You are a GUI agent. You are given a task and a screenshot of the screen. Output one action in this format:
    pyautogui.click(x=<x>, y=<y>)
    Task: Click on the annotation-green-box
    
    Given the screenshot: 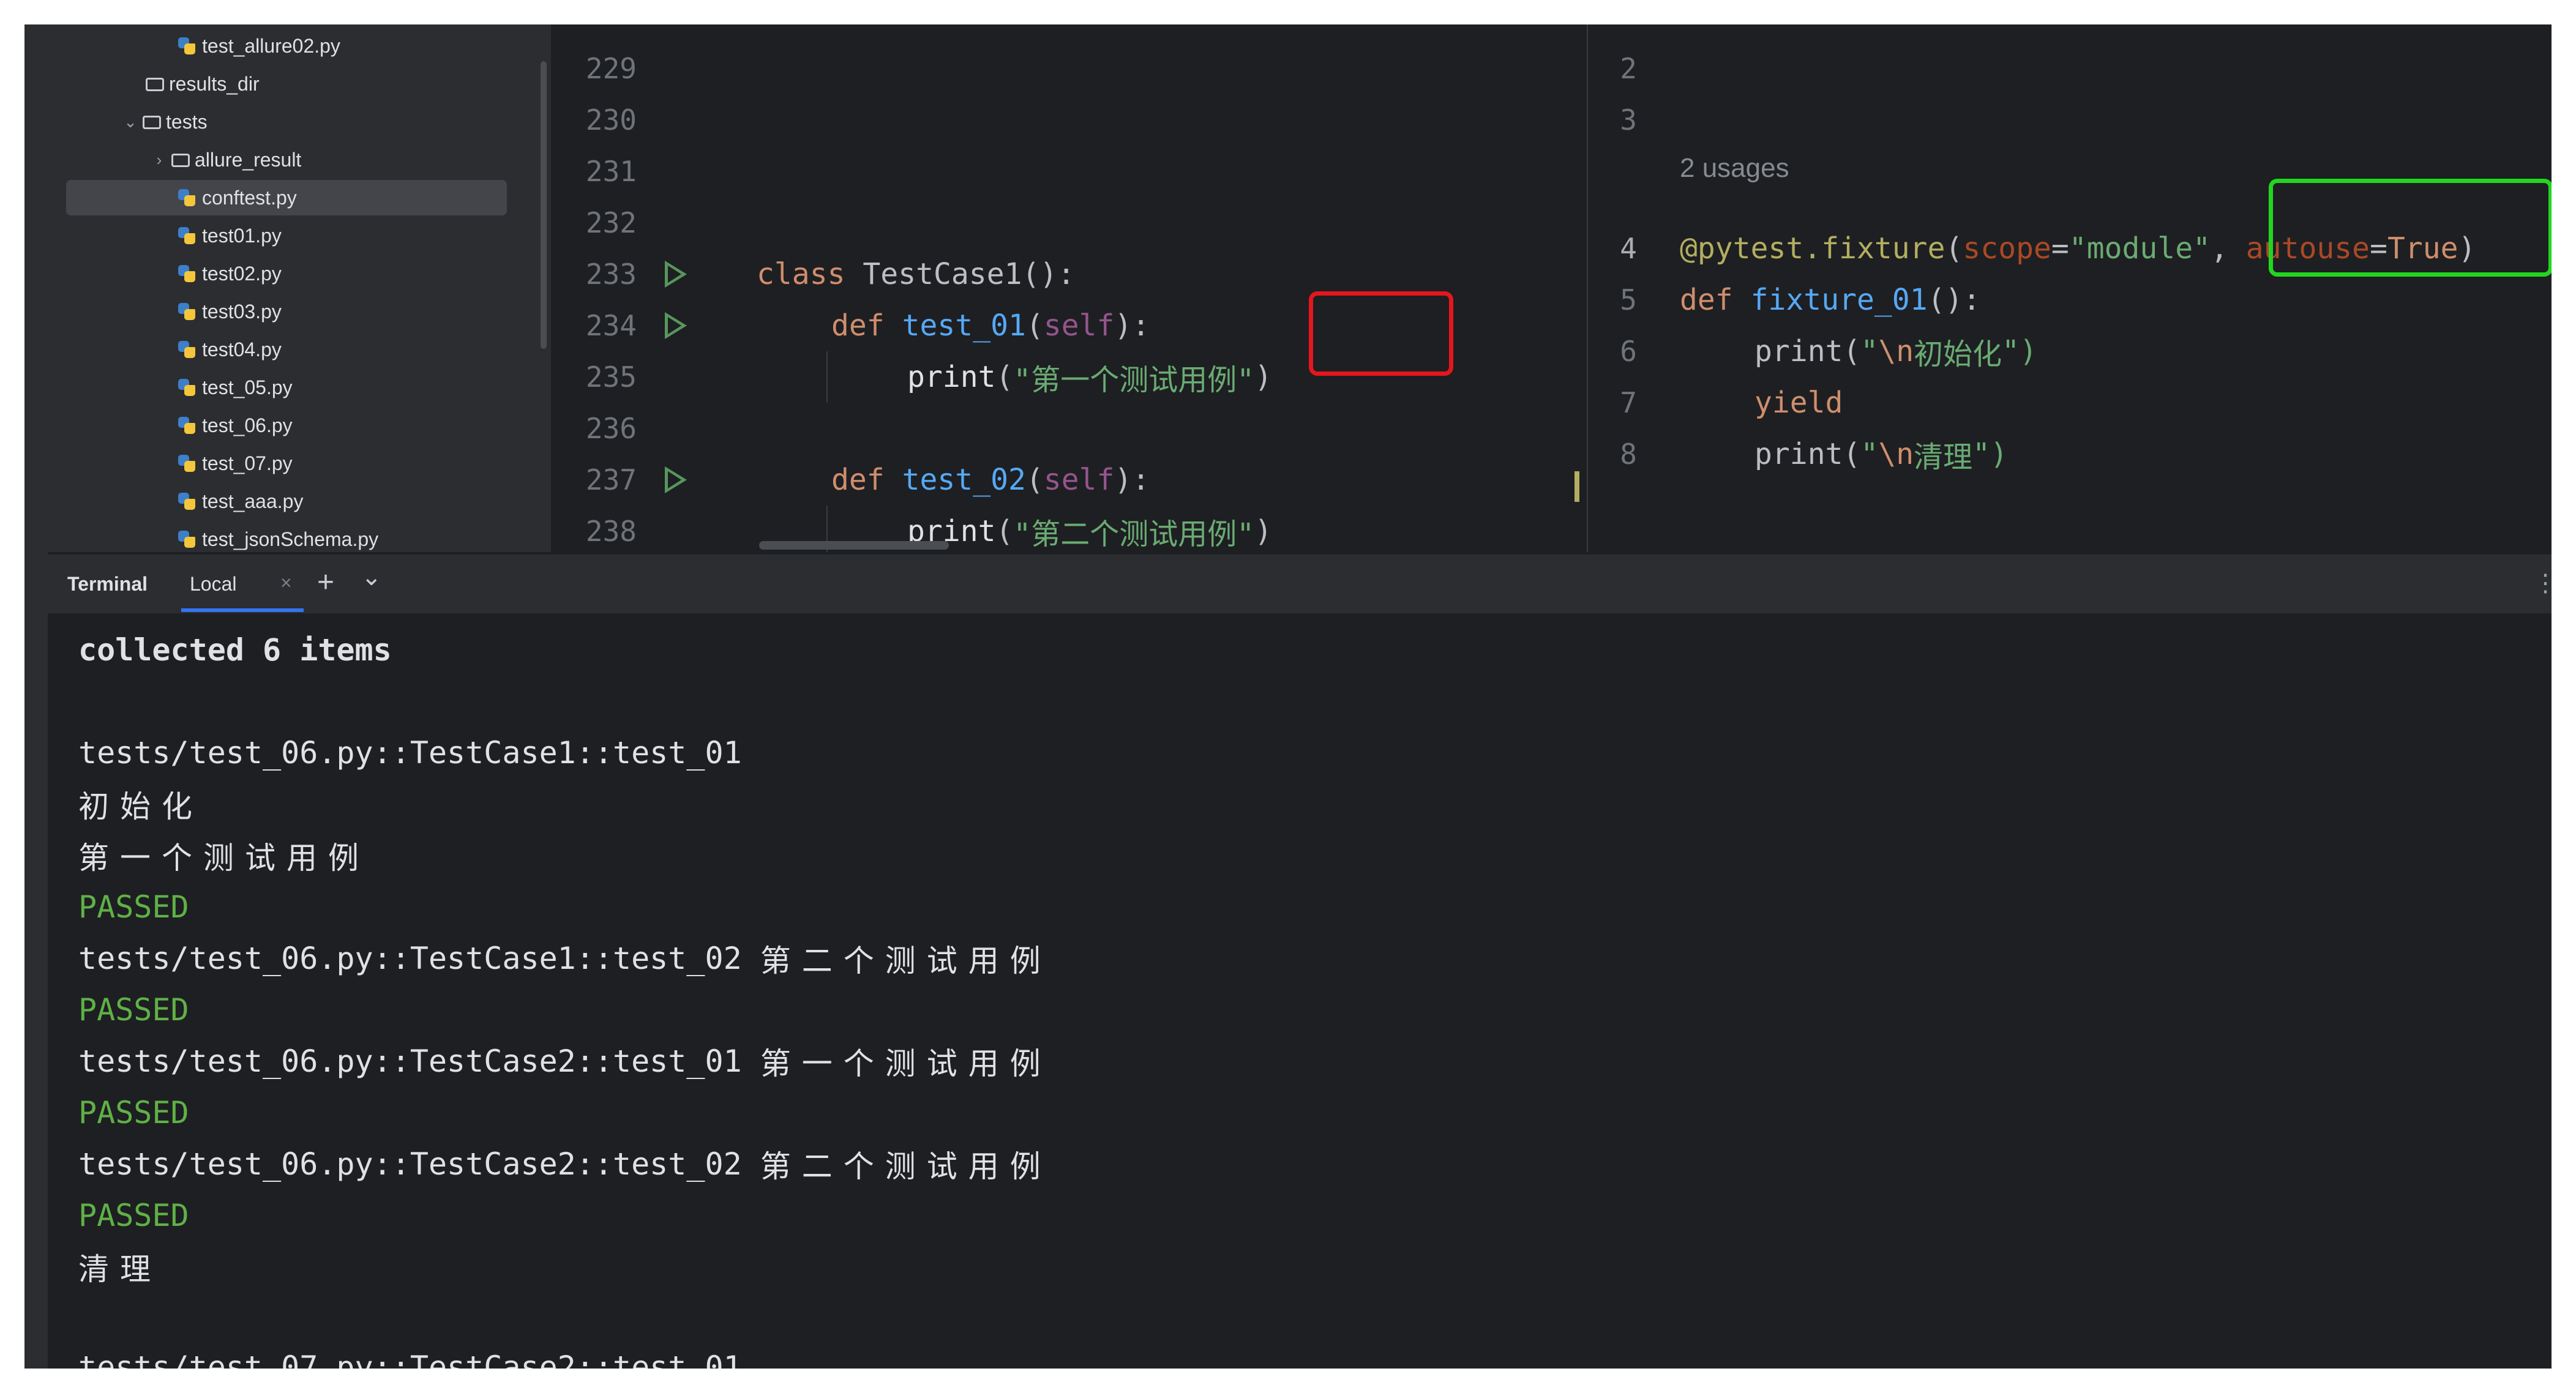 What is the action you would take?
    pyautogui.click(x=2411, y=228)
    